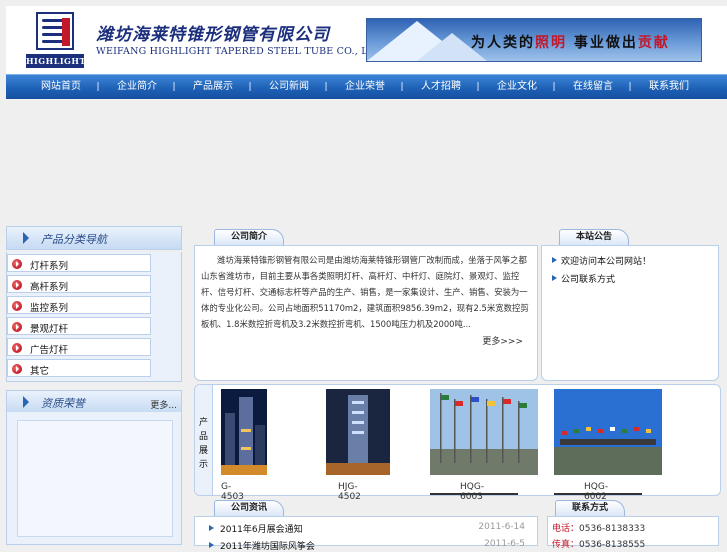  What do you see at coordinates (502, 340) in the screenshot?
I see `about-more-link: 更多>>>` at bounding box center [502, 340].